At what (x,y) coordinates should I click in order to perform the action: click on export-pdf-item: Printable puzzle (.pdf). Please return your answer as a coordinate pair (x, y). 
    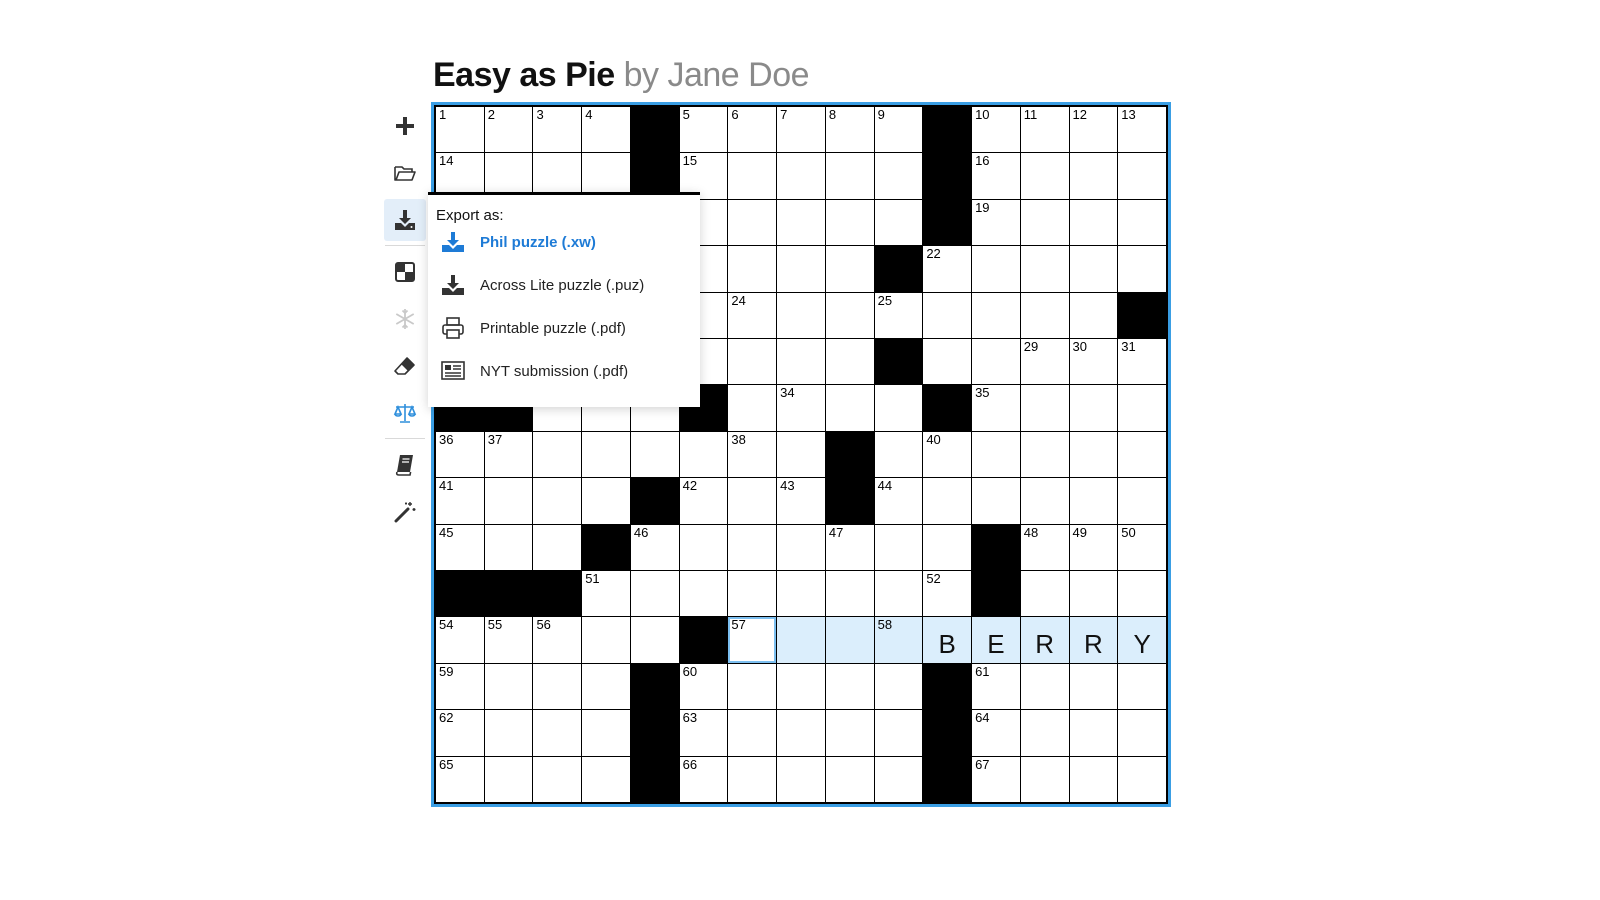
    Looking at the image, I should click on (533, 328).